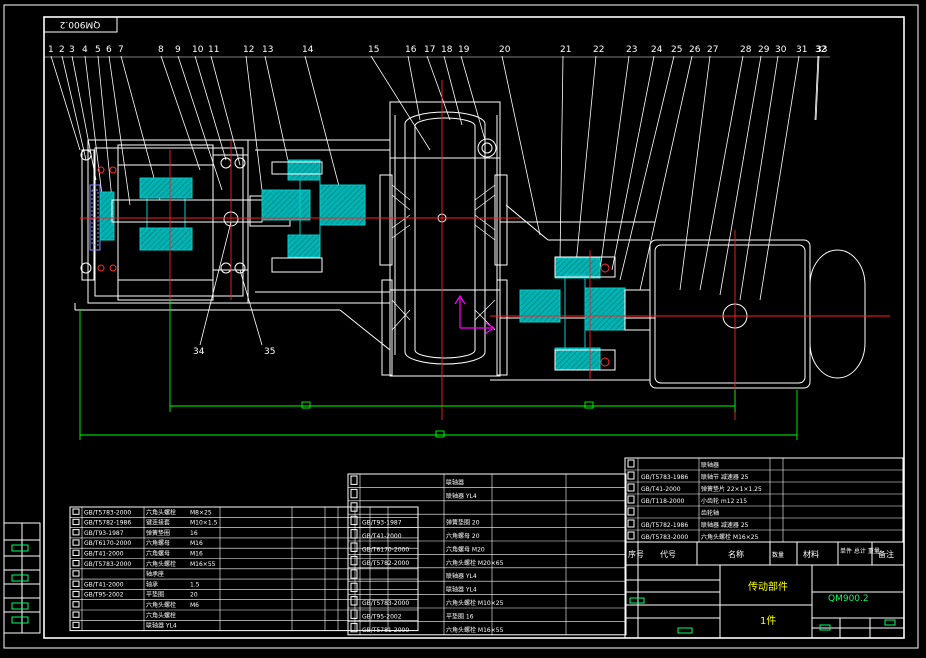  I want to click on balloon-12: 12, so click(248, 50).